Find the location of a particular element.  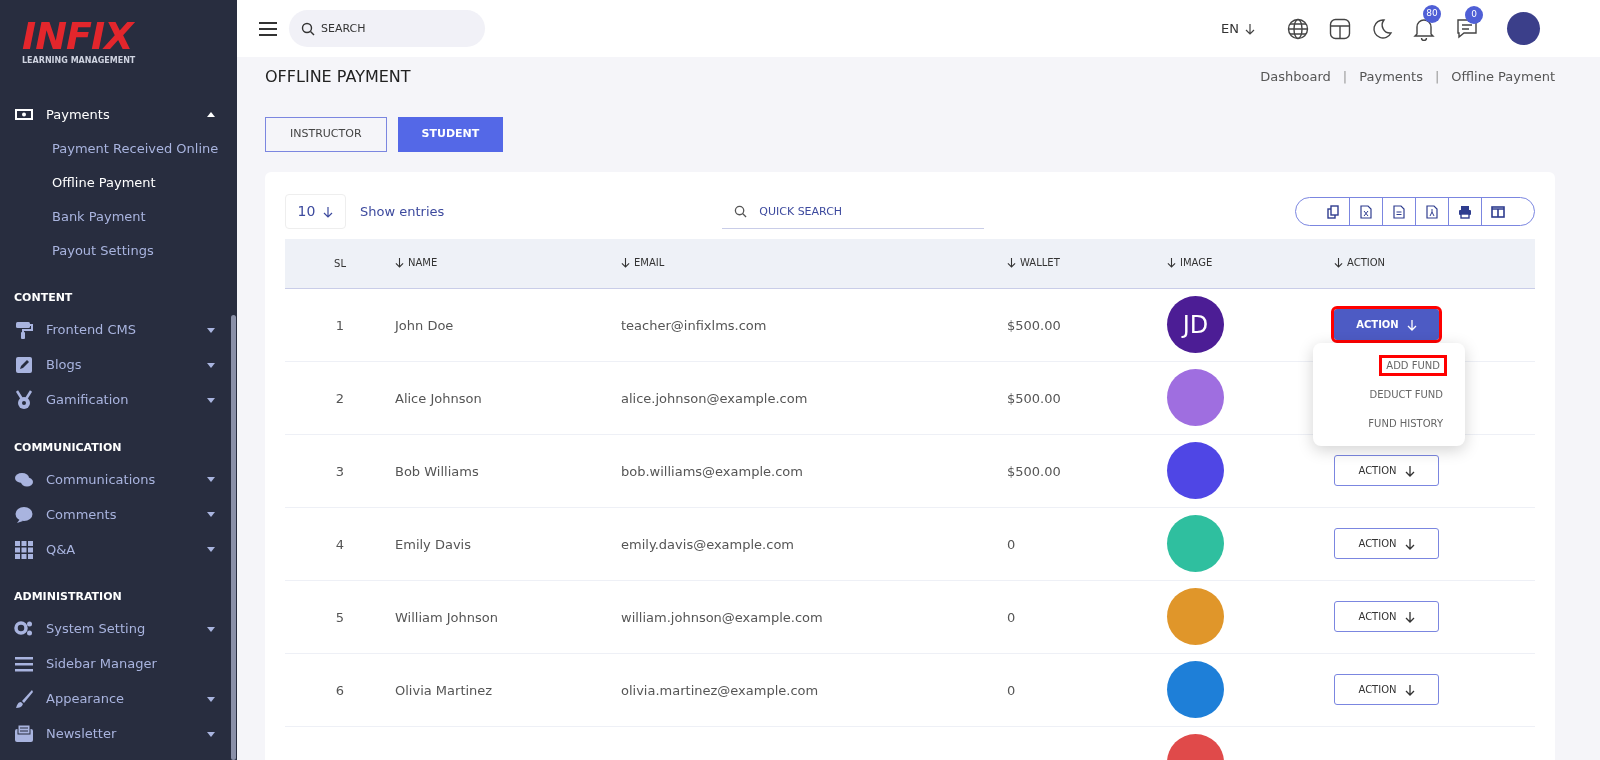

table-cell: Alice Johnson is located at coordinates (438, 398).